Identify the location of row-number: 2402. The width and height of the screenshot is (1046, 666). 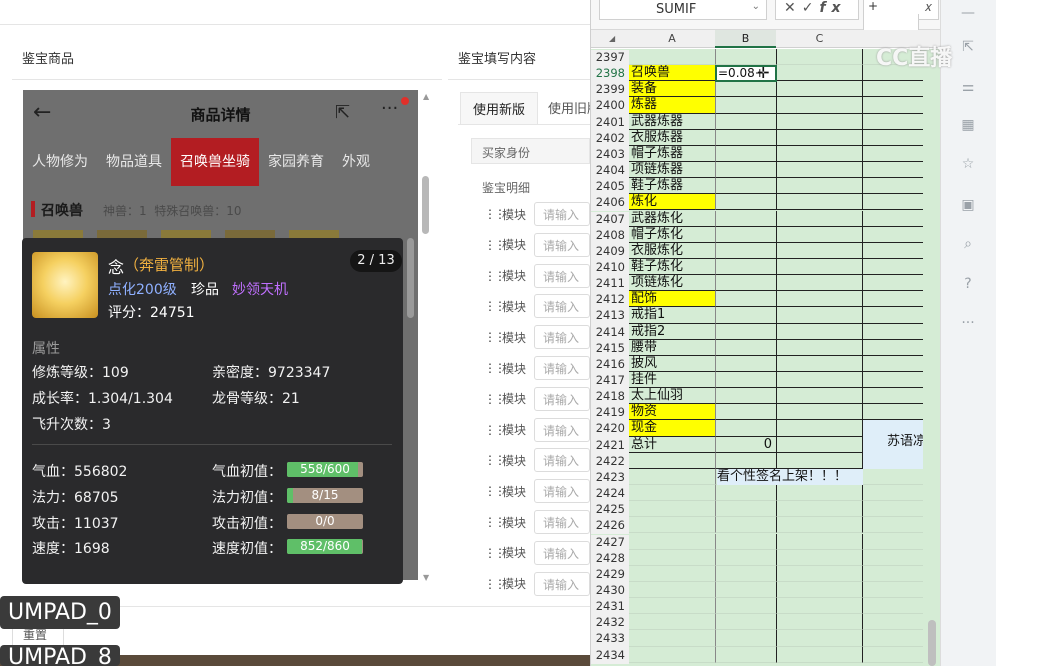
(610, 138).